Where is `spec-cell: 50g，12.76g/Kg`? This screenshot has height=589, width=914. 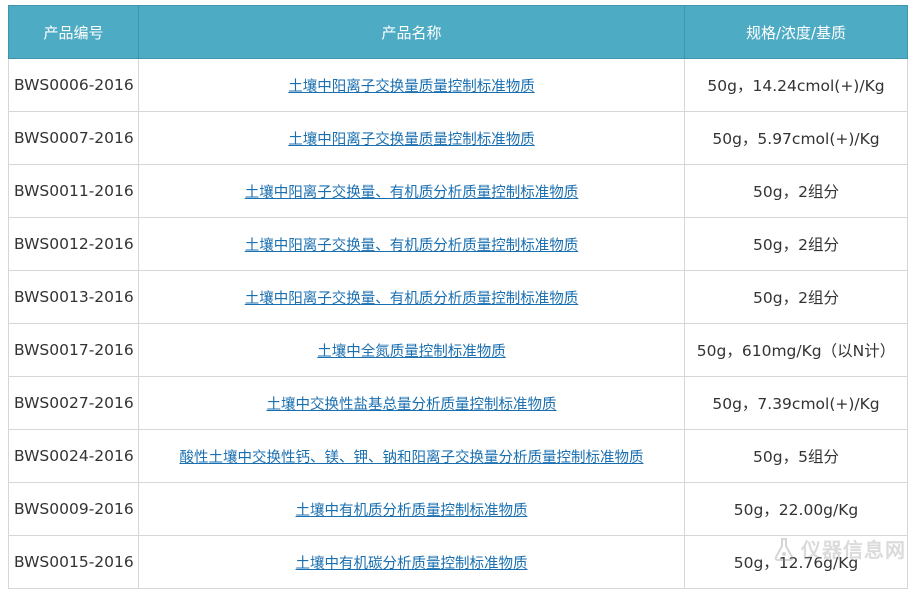
spec-cell: 50g，12.76g/Kg is located at coordinates (796, 562).